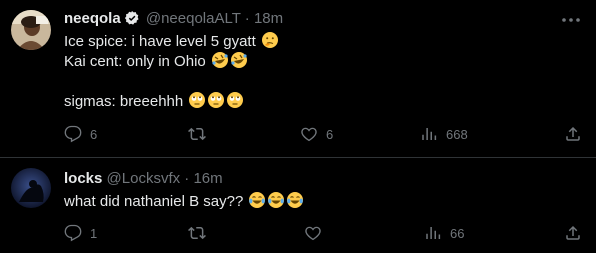  What do you see at coordinates (444, 134) in the screenshot?
I see `views-button: 668` at bounding box center [444, 134].